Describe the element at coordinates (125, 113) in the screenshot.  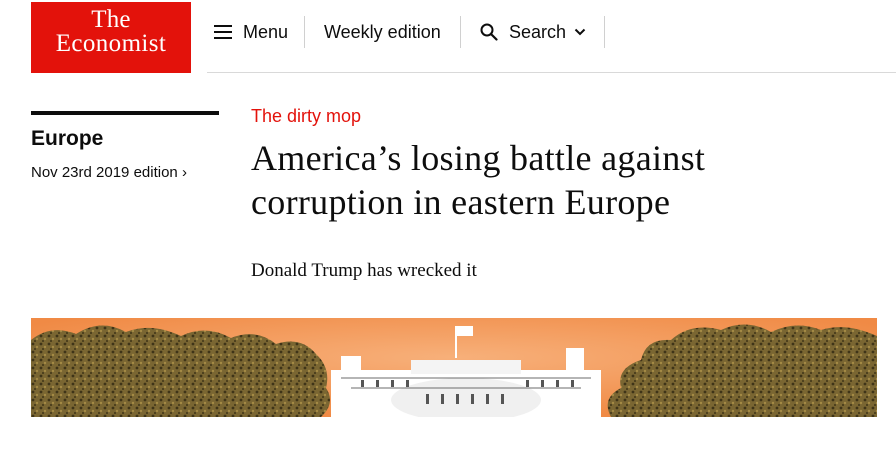
I see `section-rule` at that location.